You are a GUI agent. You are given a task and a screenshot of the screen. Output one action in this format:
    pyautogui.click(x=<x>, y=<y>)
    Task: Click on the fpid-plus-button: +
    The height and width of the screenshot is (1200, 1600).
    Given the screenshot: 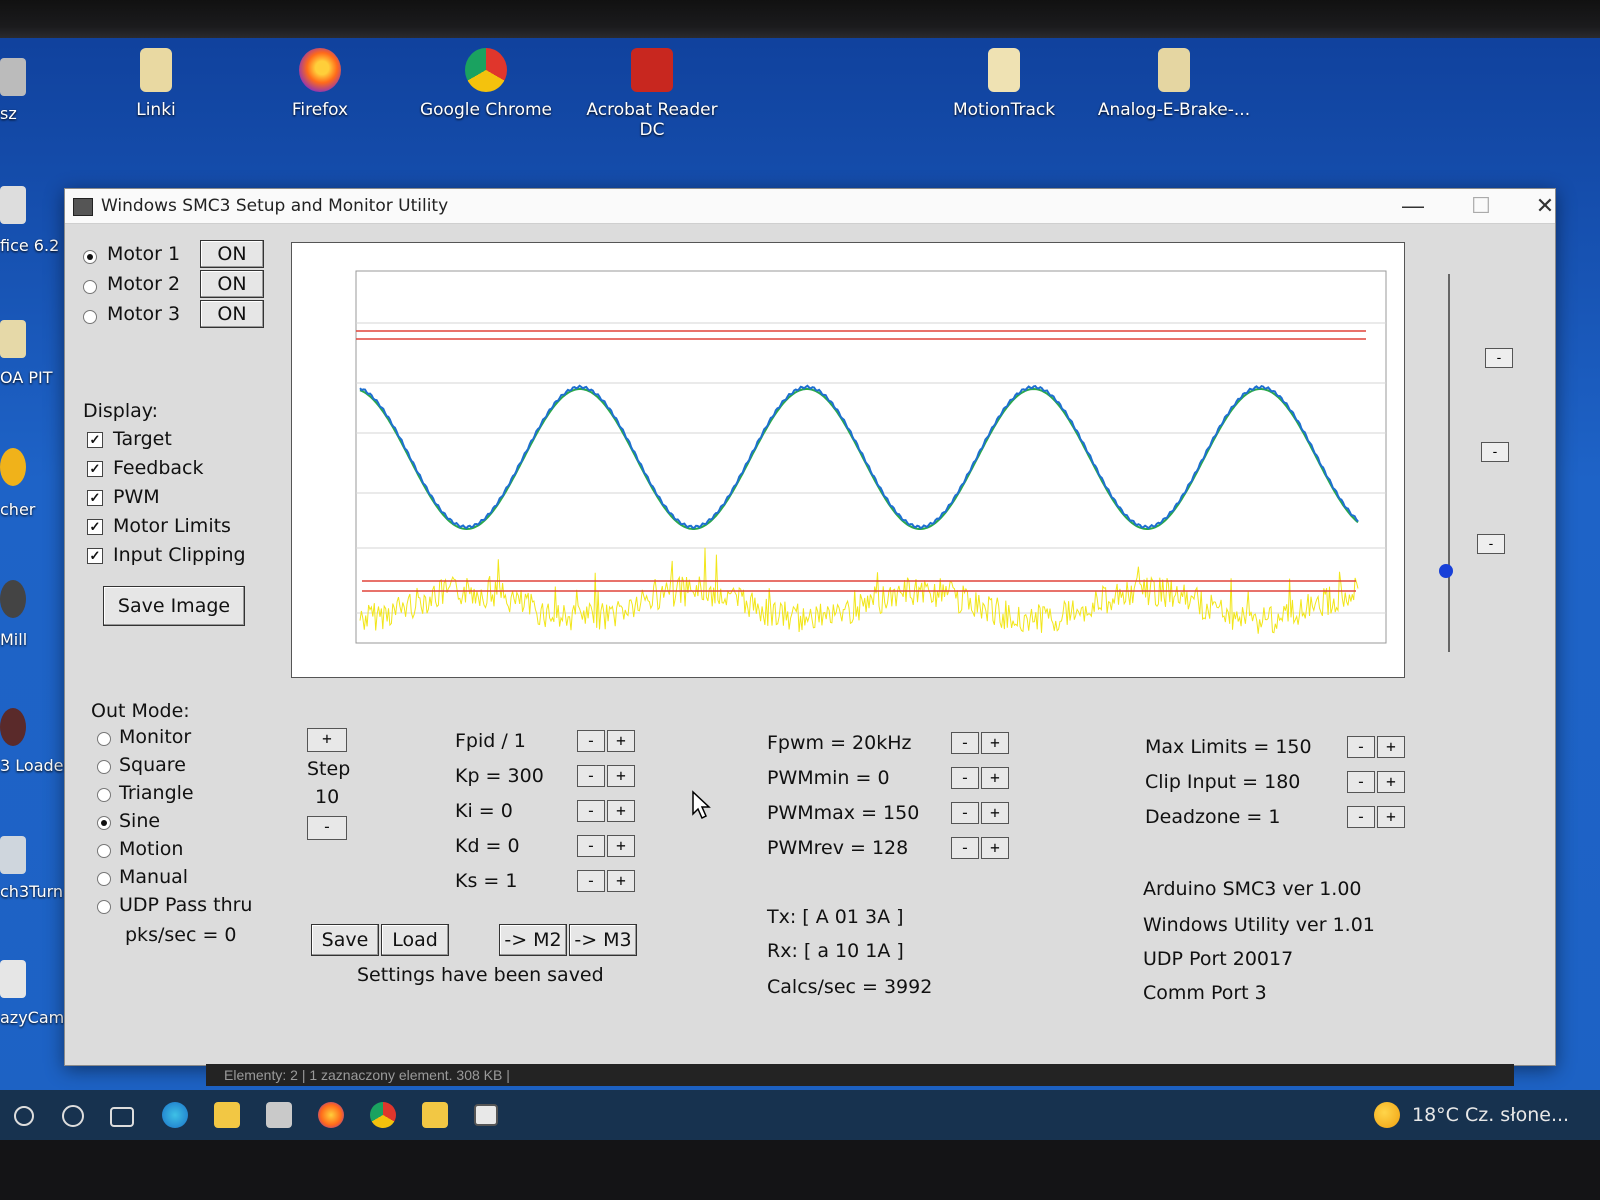 What is the action you would take?
    pyautogui.click(x=621, y=741)
    